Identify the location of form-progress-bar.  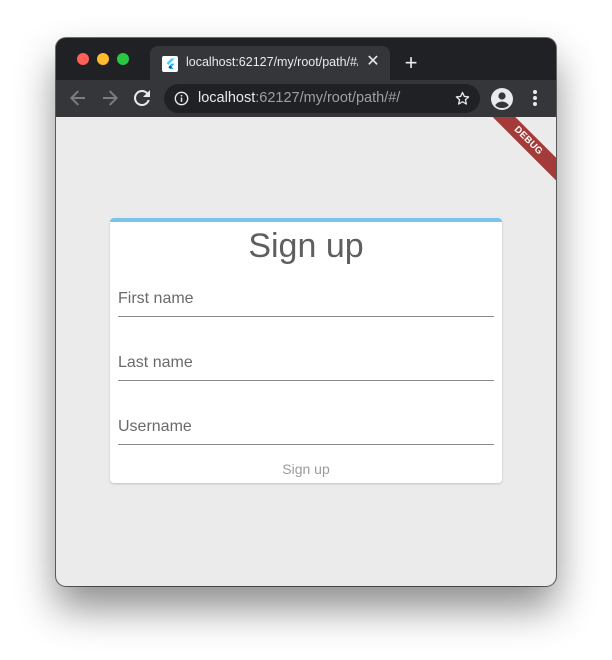
(306, 220).